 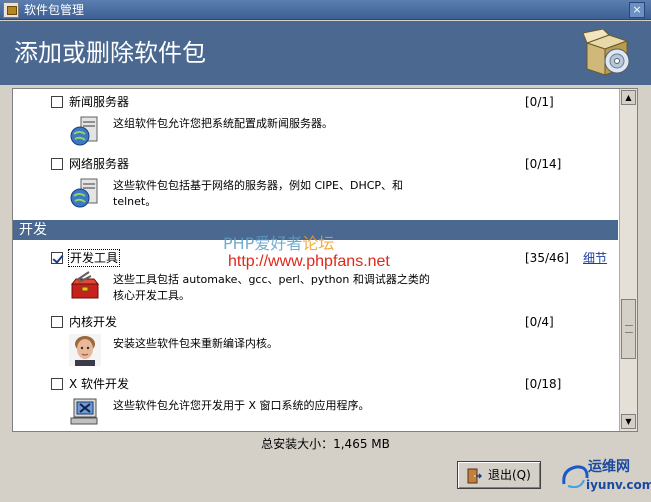 I want to click on group-description-line: telnet。, so click(x=135, y=201).